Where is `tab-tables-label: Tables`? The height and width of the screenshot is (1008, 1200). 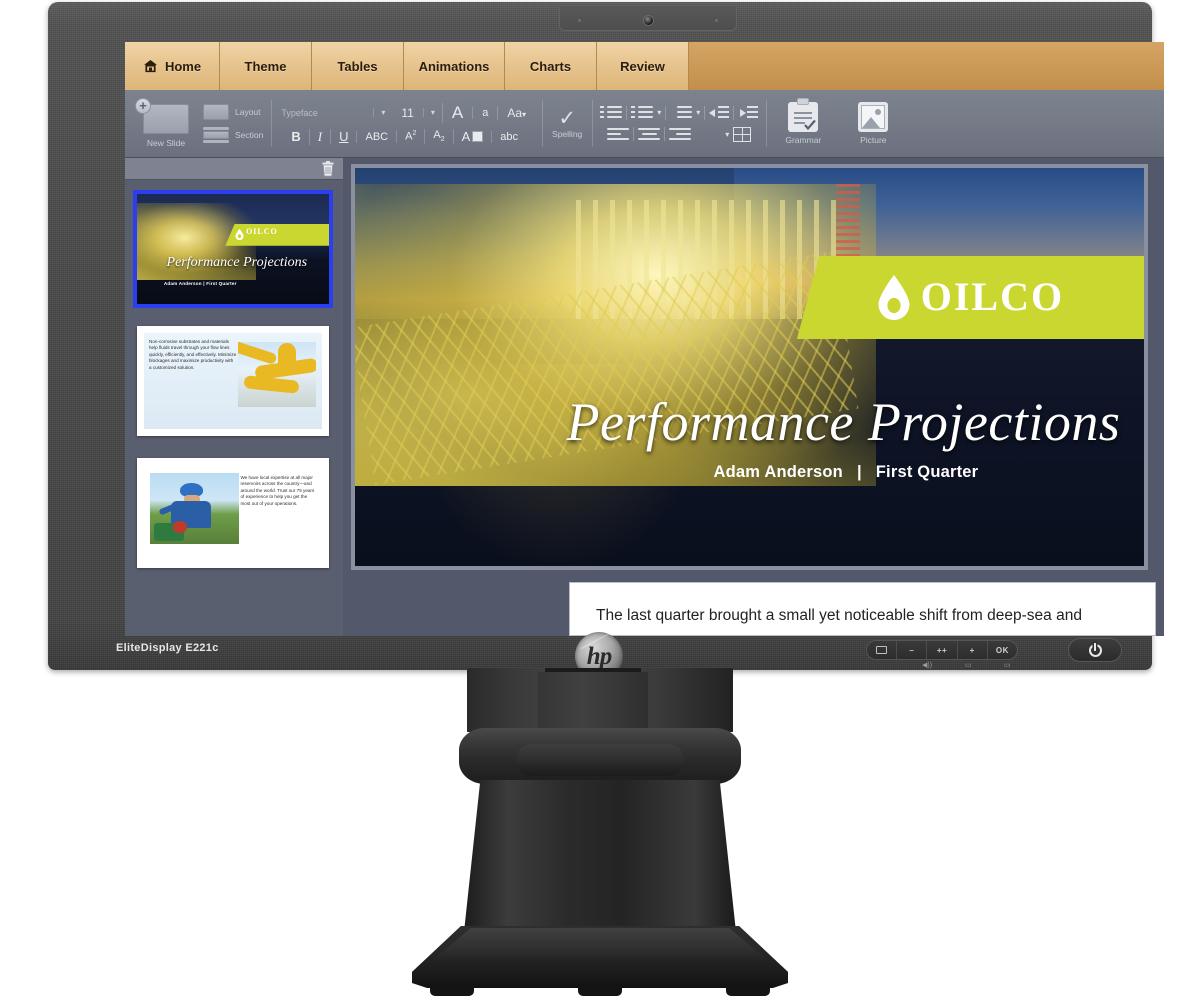
tab-tables-label: Tables is located at coordinates (357, 66).